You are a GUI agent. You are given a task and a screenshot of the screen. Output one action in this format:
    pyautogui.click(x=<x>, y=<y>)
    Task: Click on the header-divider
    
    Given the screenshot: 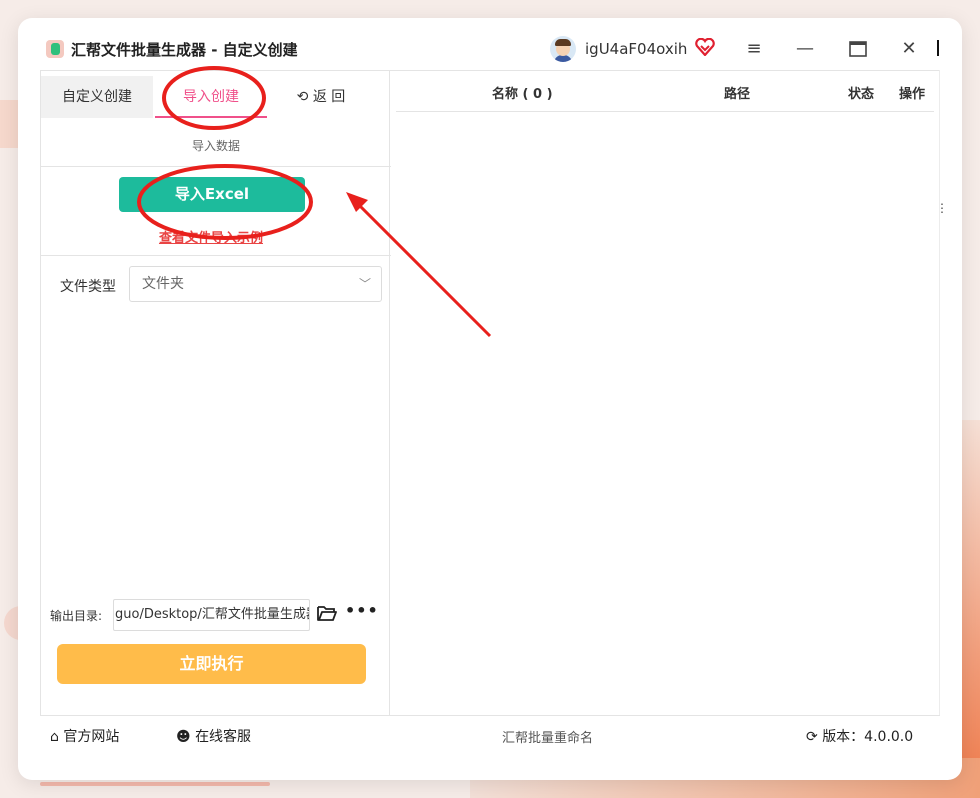 What is the action you would take?
    pyautogui.click(x=665, y=111)
    